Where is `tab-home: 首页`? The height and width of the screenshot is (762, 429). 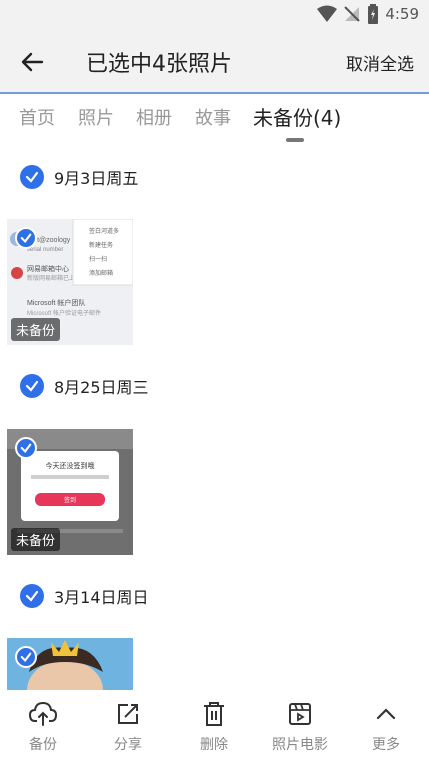
tab-home: 首页 is located at coordinates (37, 117).